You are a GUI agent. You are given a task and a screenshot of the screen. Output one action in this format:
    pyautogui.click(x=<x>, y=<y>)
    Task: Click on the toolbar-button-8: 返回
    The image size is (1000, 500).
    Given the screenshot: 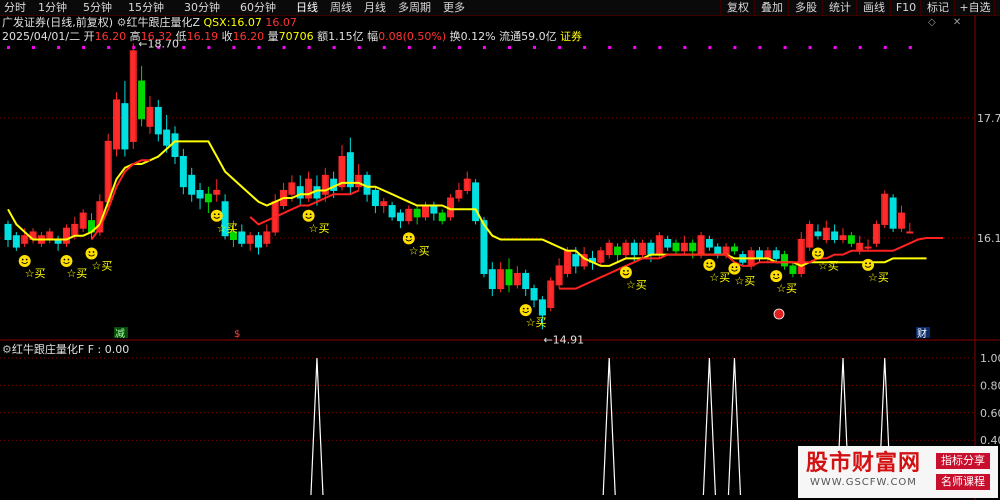 What is the action you would take?
    pyautogui.click(x=997, y=7)
    